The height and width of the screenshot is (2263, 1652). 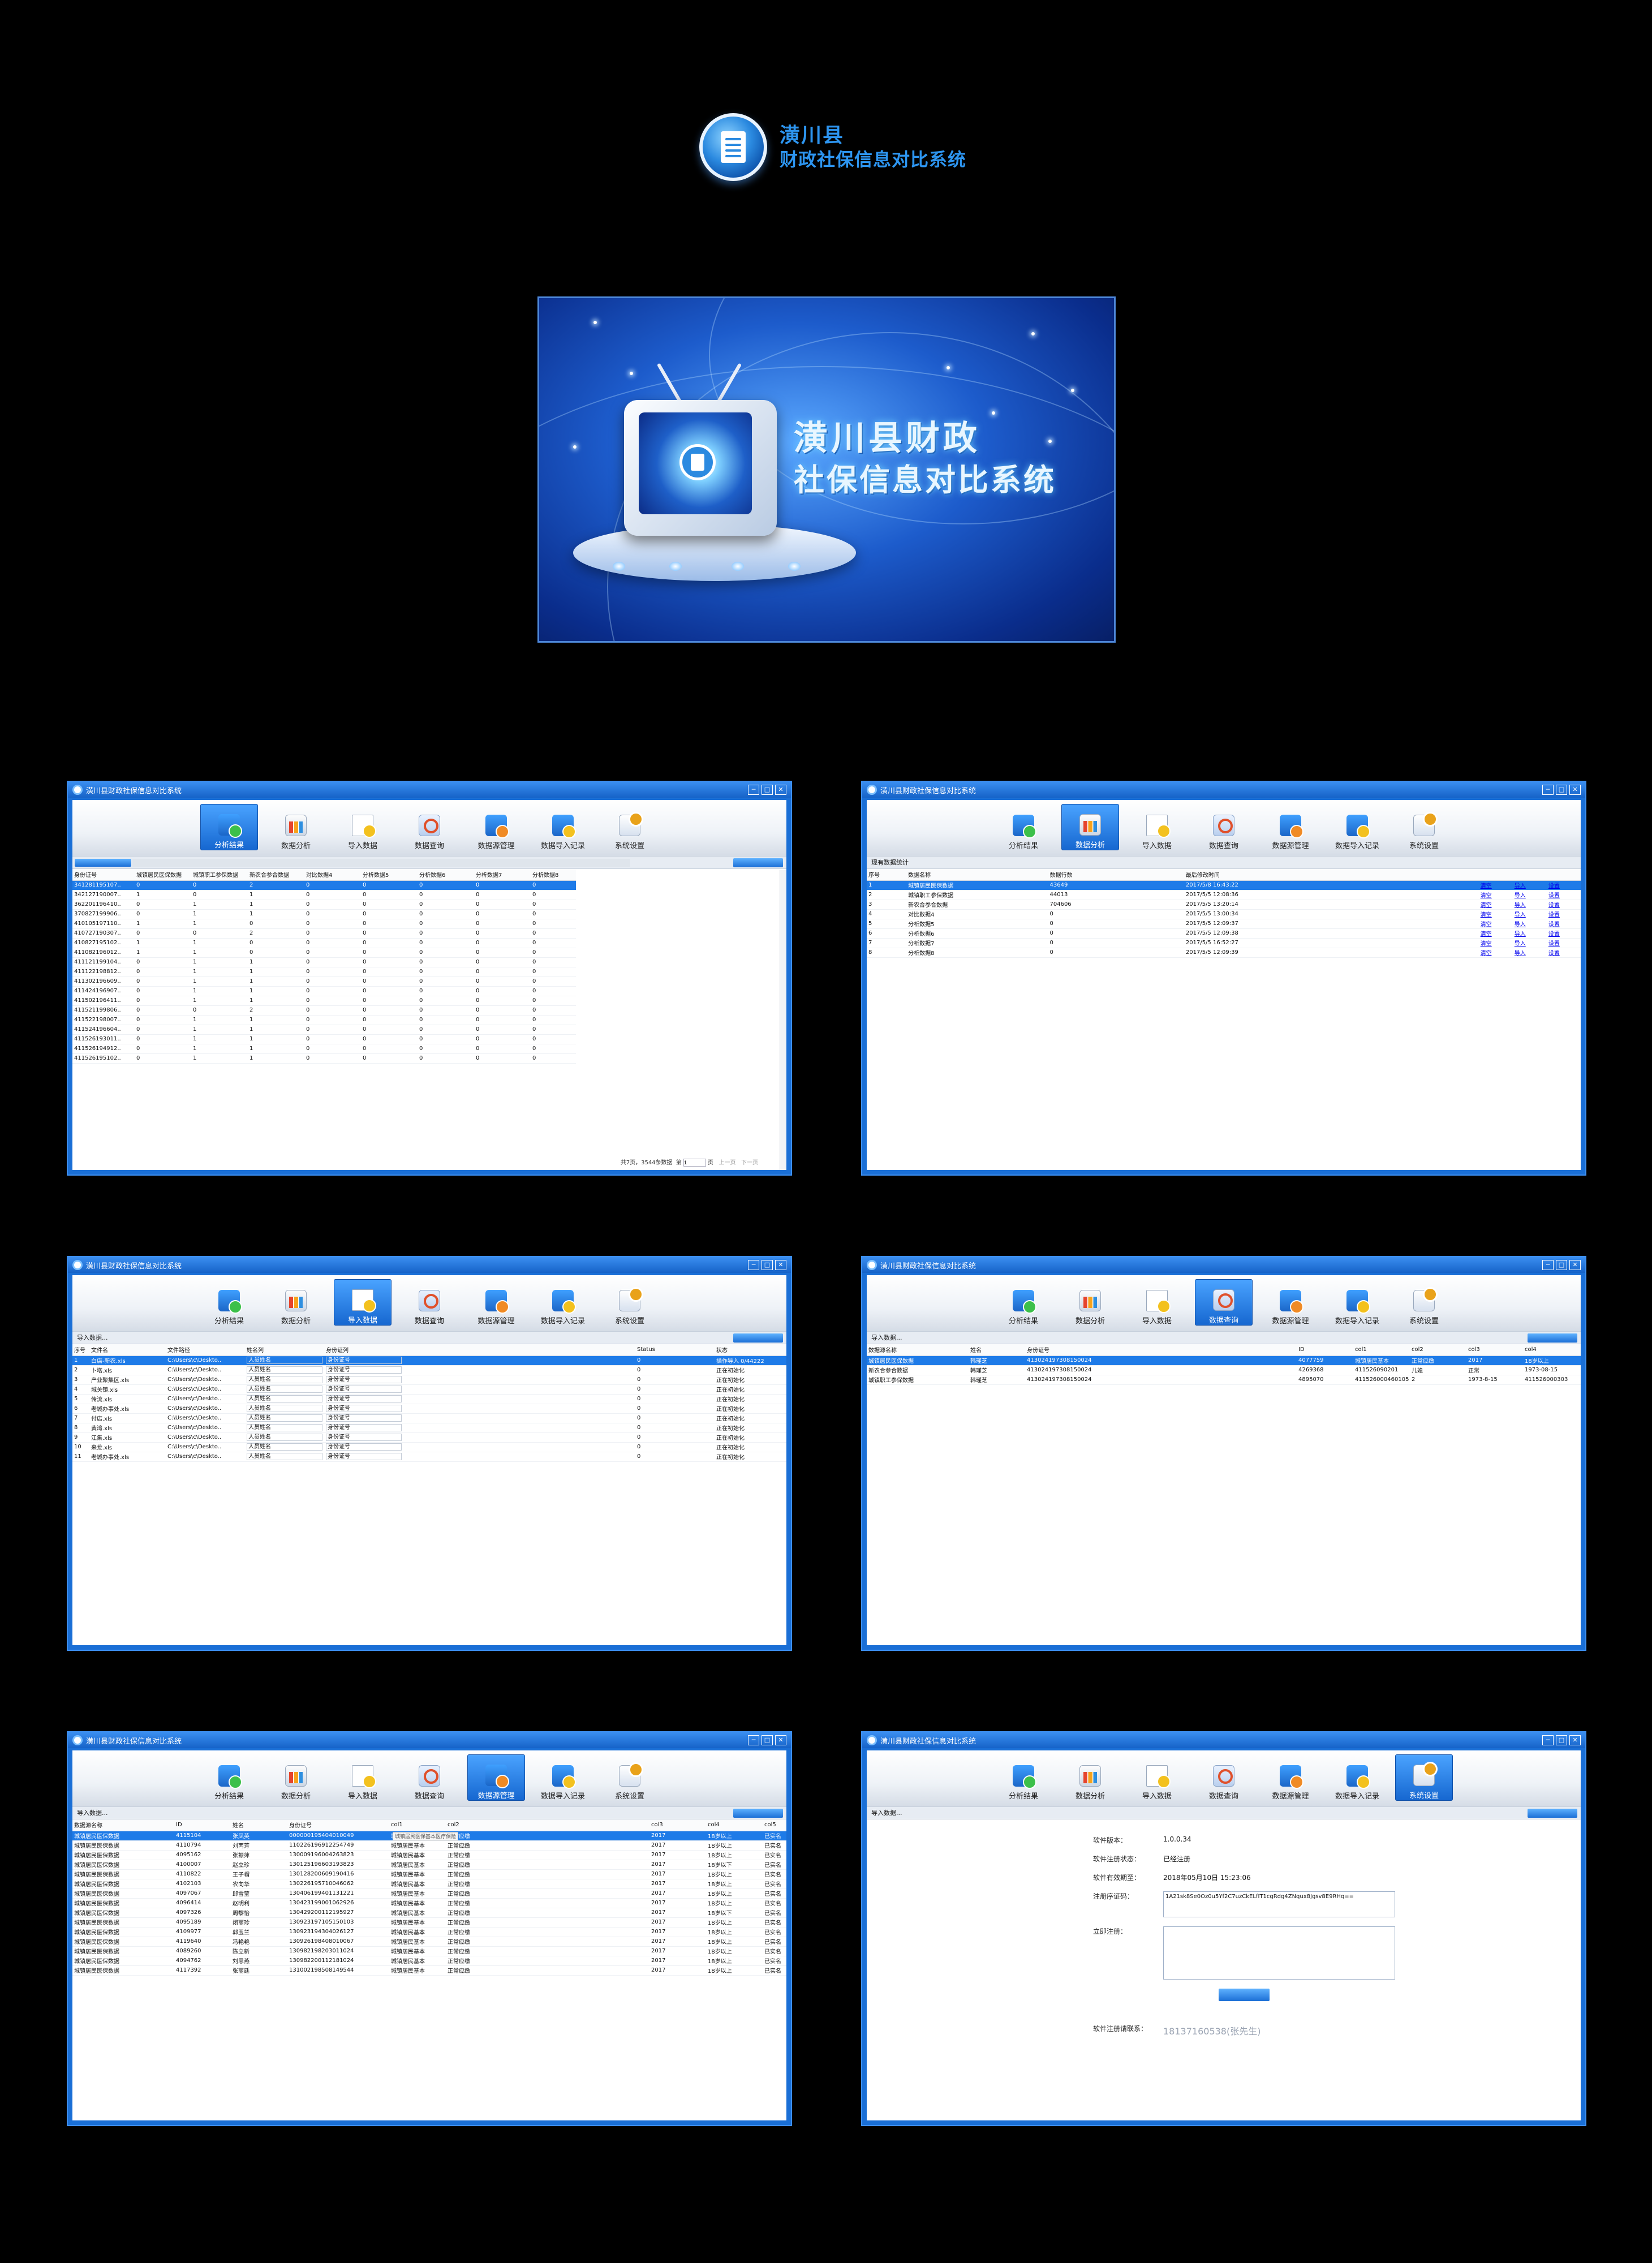 I want to click on table-row: 8 分析数据8 0 2017/5/5 12:09:39 清空 导入 设置, so click(x=1224, y=953).